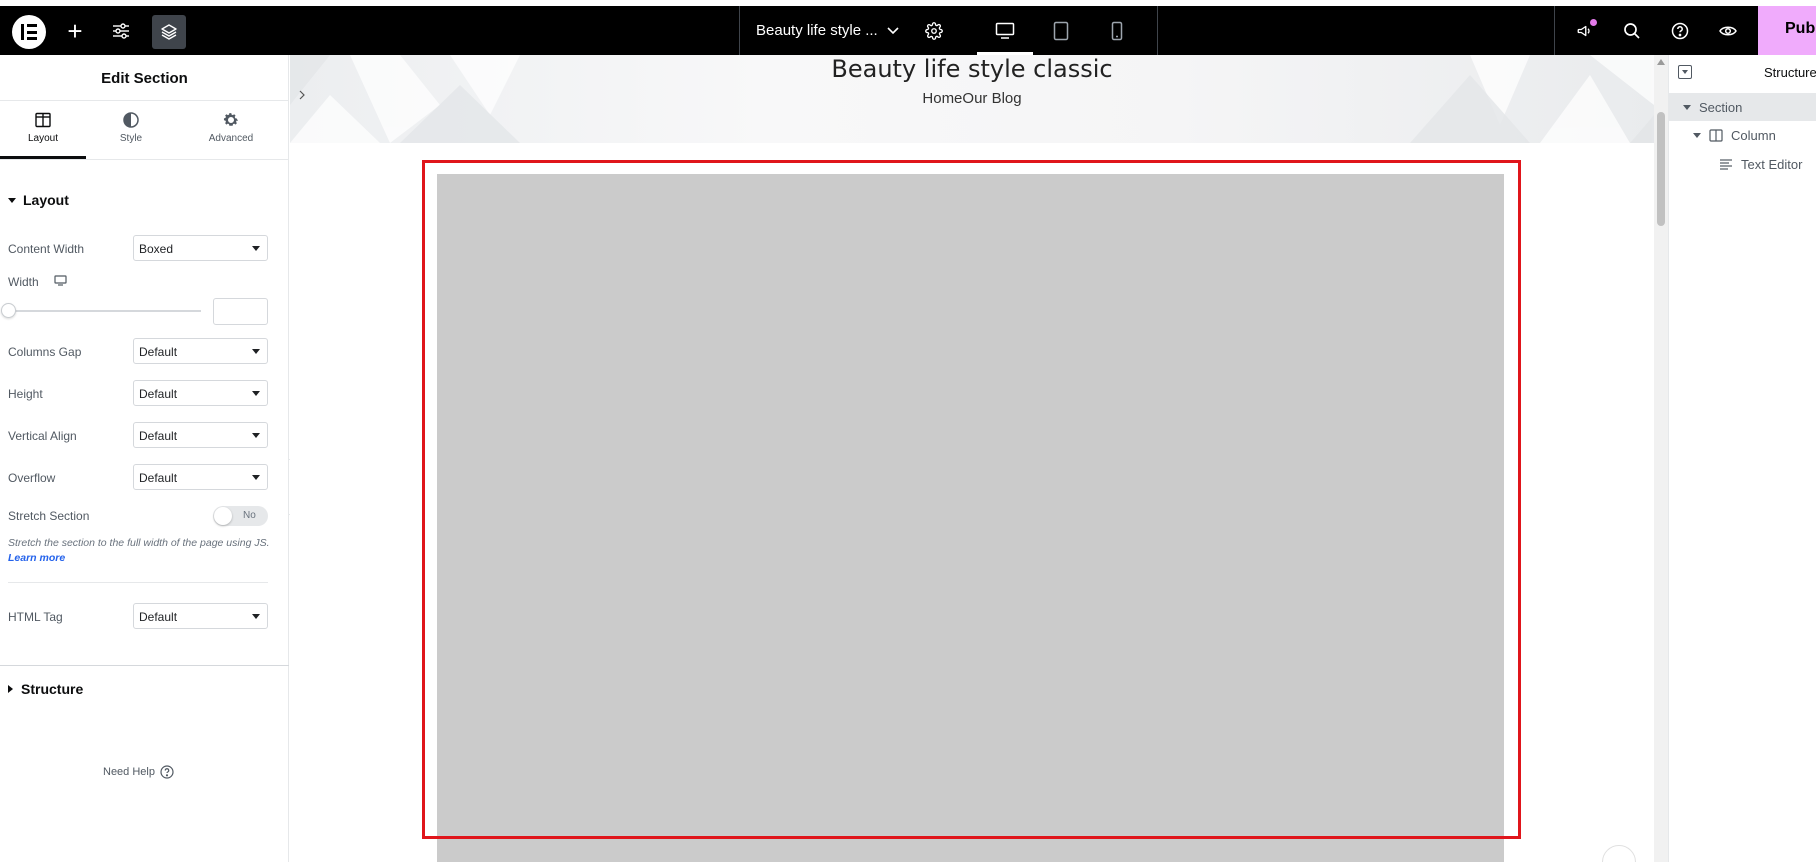  What do you see at coordinates (200, 477) in the screenshot?
I see `overflow-select: Default` at bounding box center [200, 477].